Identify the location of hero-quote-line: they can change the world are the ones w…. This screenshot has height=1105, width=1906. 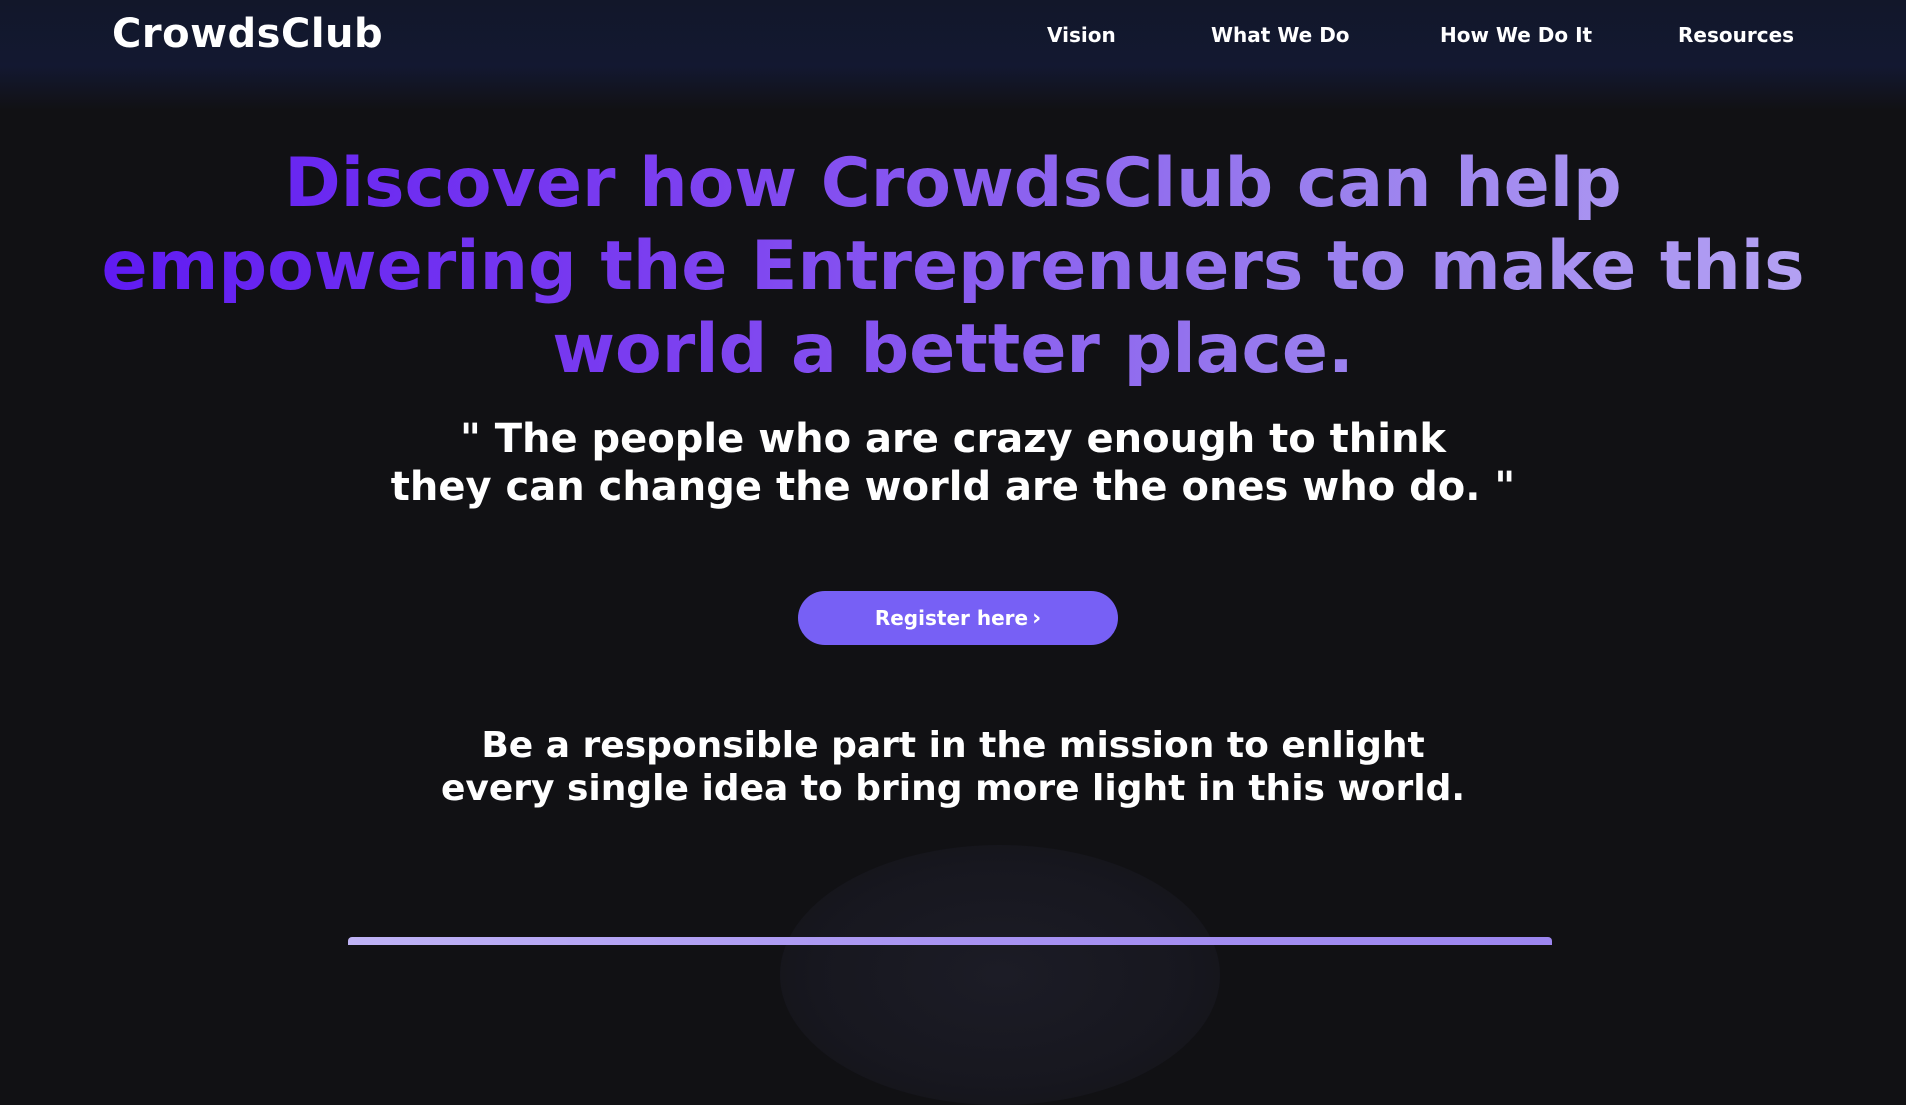
(953, 487).